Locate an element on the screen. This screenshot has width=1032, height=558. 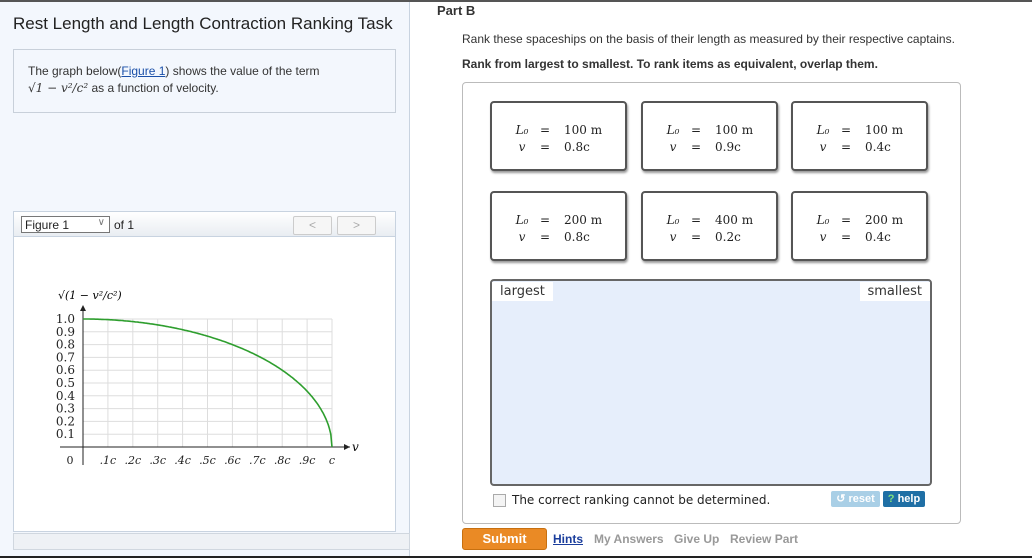
my-answers-link: My Answers is located at coordinates (629, 539).